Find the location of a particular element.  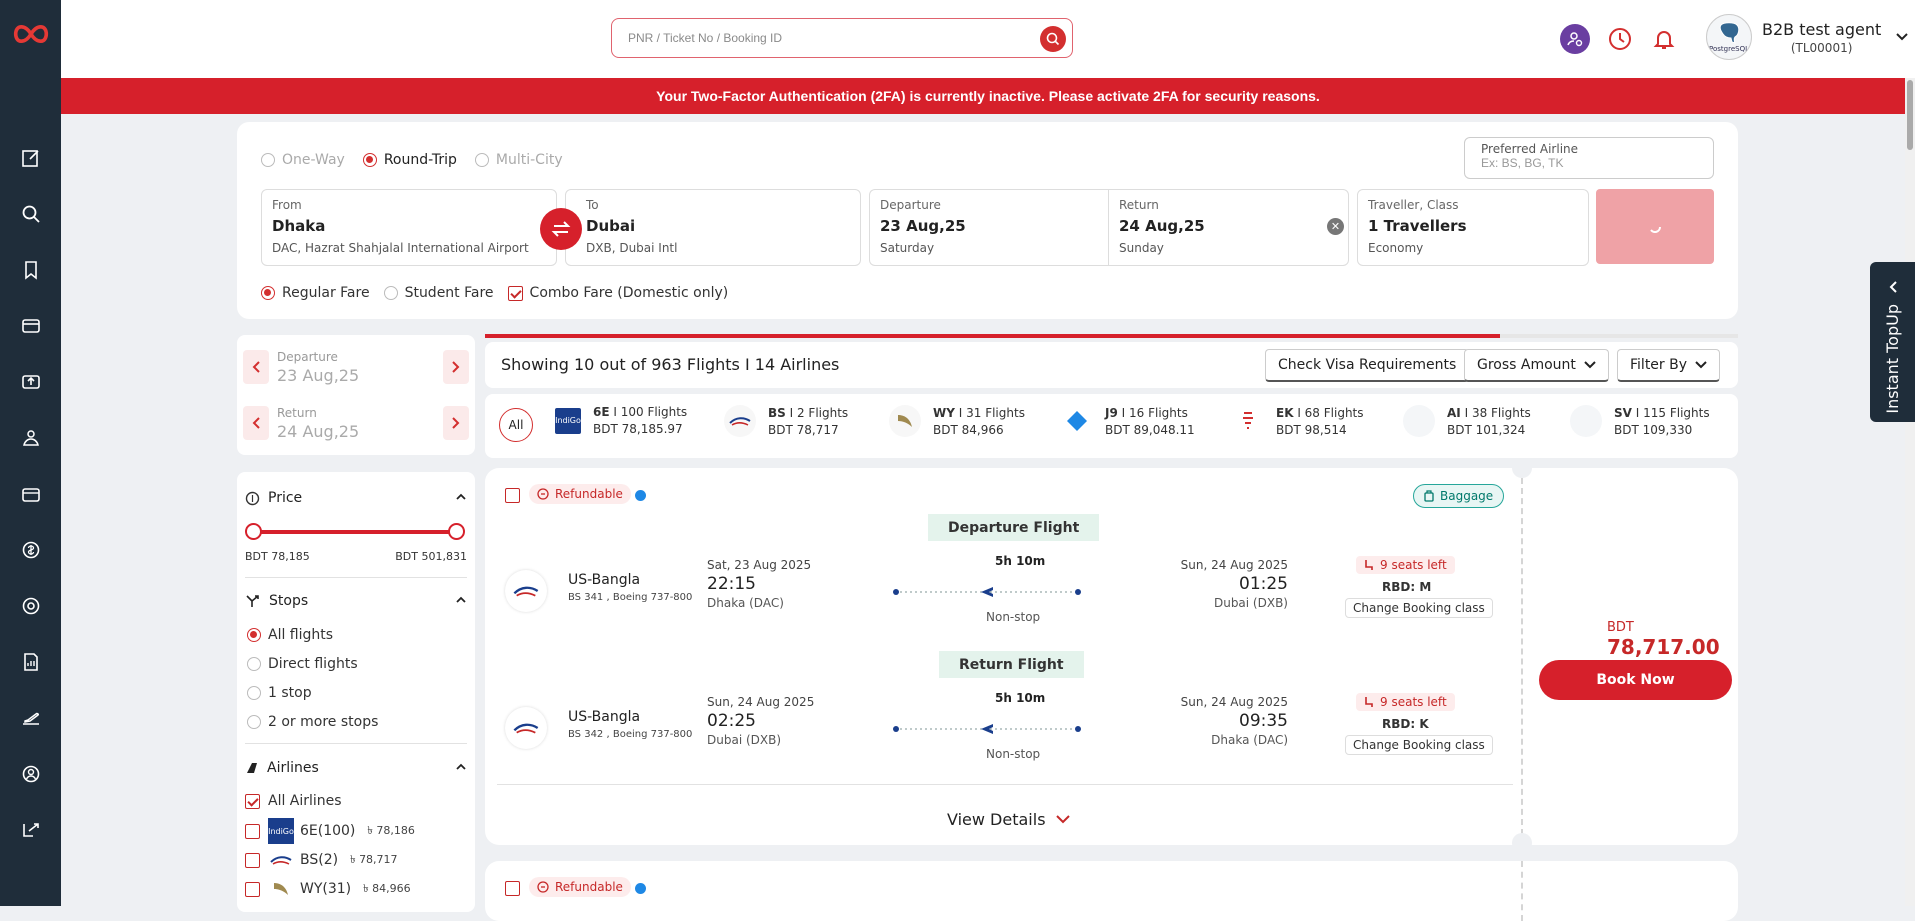

trip-type-one-way: One-Way is located at coordinates (303, 160).